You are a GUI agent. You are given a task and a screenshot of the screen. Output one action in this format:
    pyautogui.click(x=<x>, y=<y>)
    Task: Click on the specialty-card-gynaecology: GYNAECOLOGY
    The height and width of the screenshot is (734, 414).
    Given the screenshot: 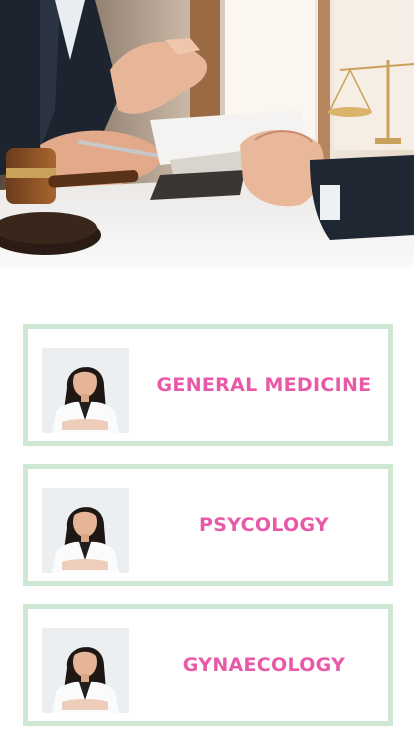 What is the action you would take?
    pyautogui.click(x=208, y=665)
    